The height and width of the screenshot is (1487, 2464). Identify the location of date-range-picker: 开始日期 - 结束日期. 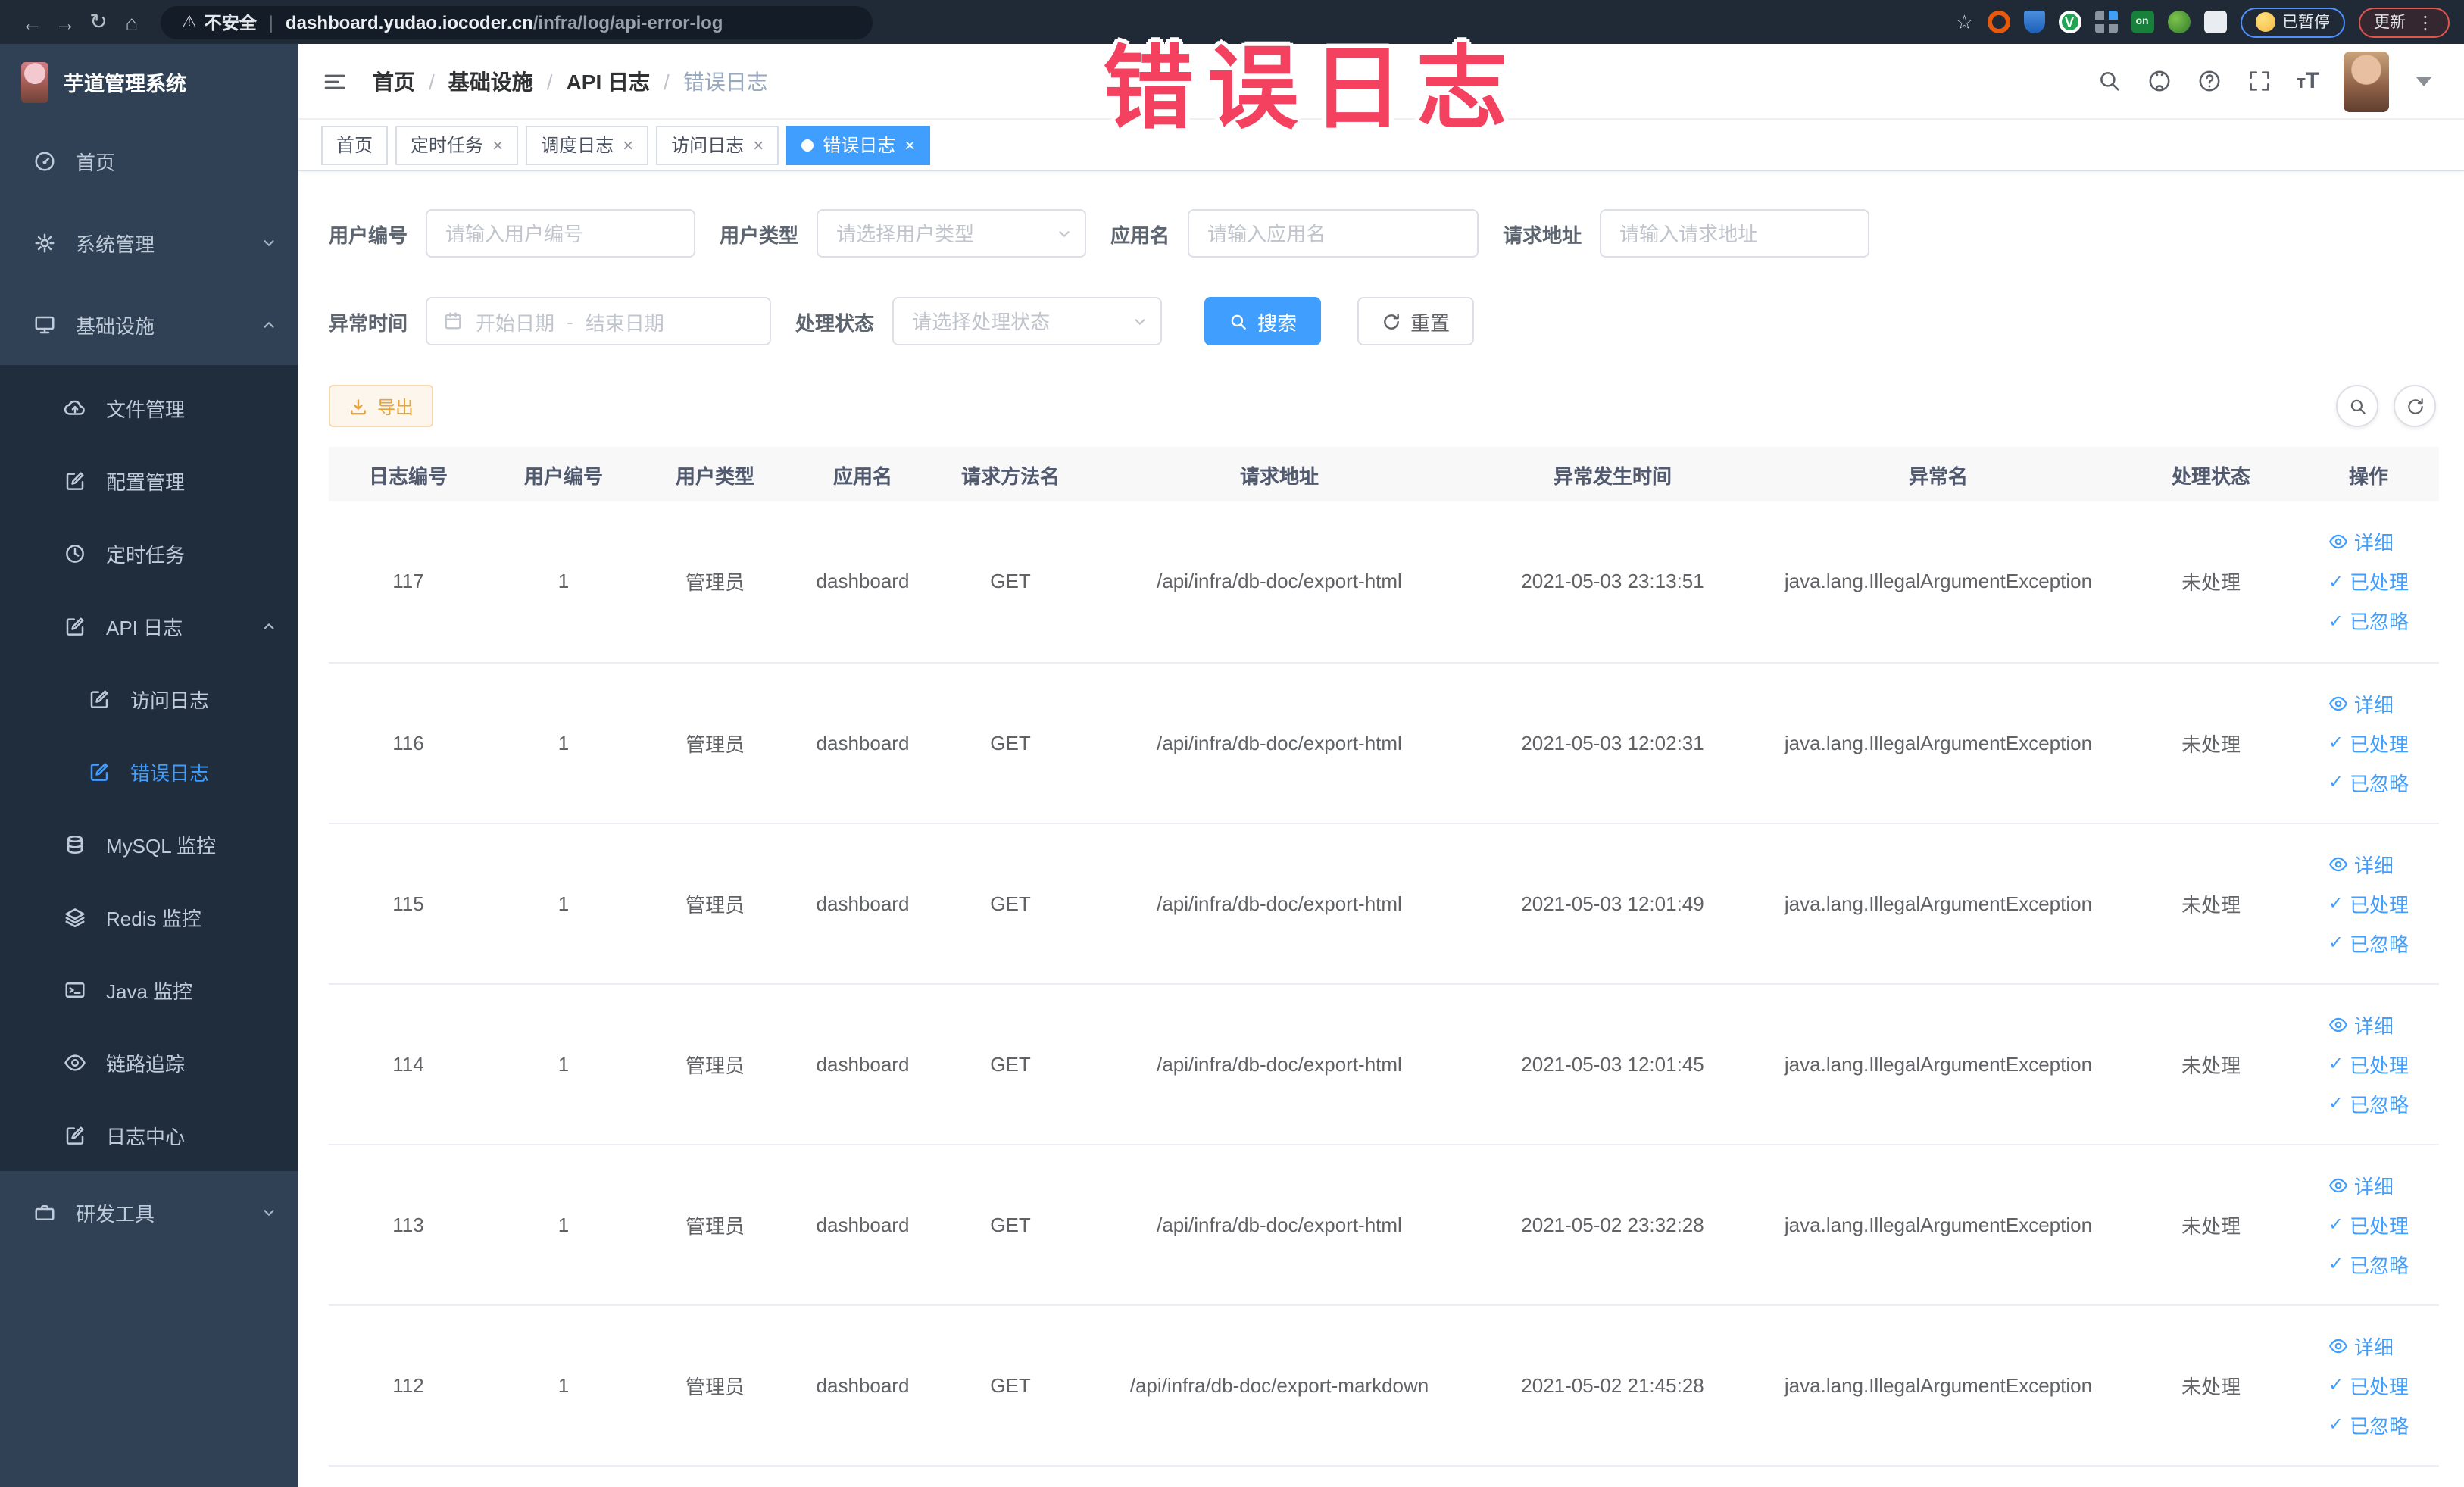
(599, 321).